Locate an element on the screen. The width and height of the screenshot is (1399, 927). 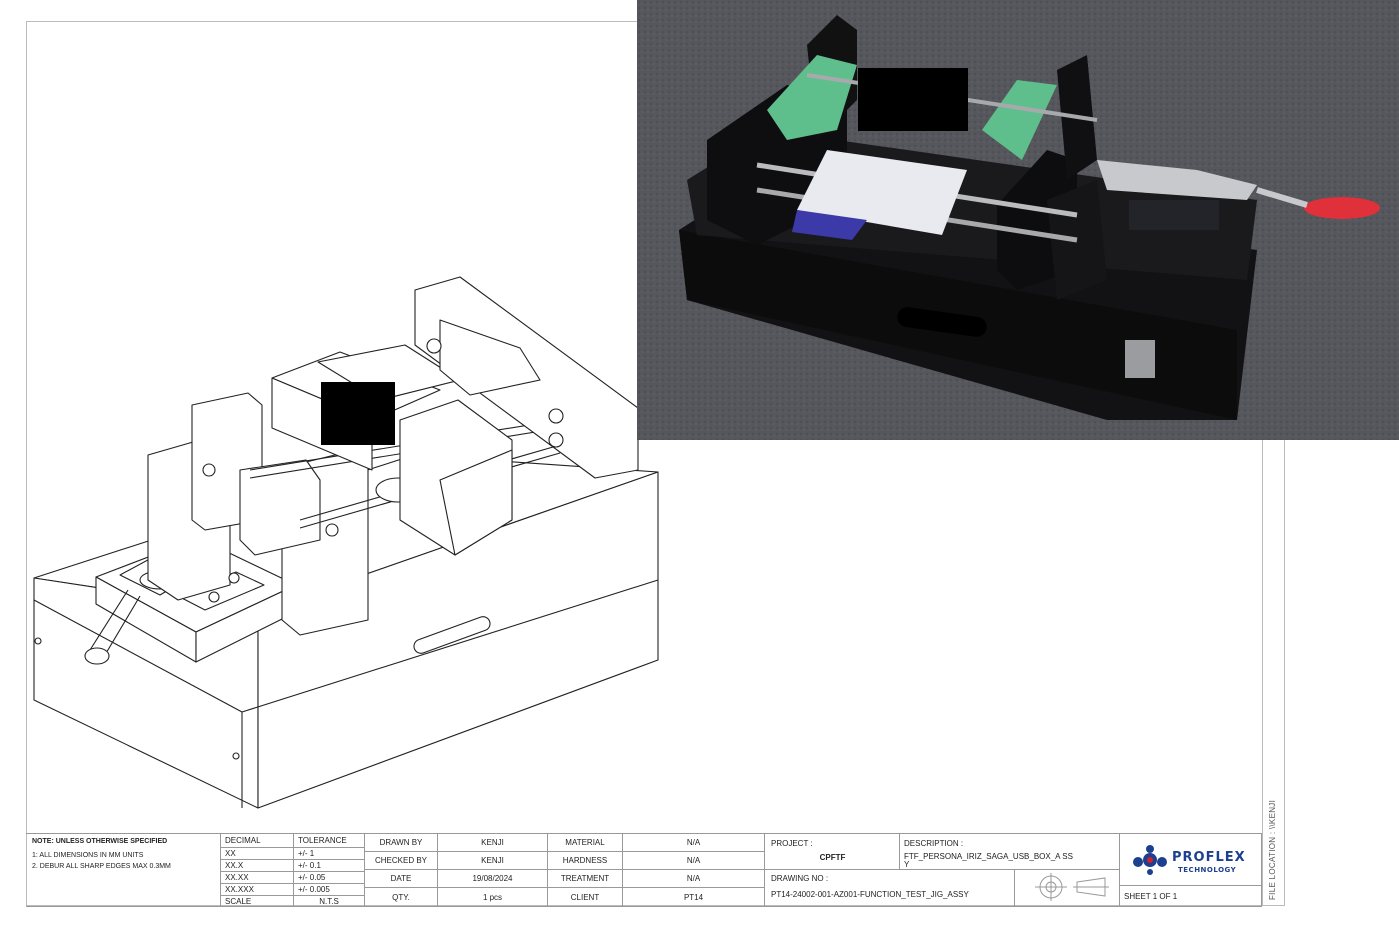
scale-value: N.T.S is located at coordinates (329, 901).